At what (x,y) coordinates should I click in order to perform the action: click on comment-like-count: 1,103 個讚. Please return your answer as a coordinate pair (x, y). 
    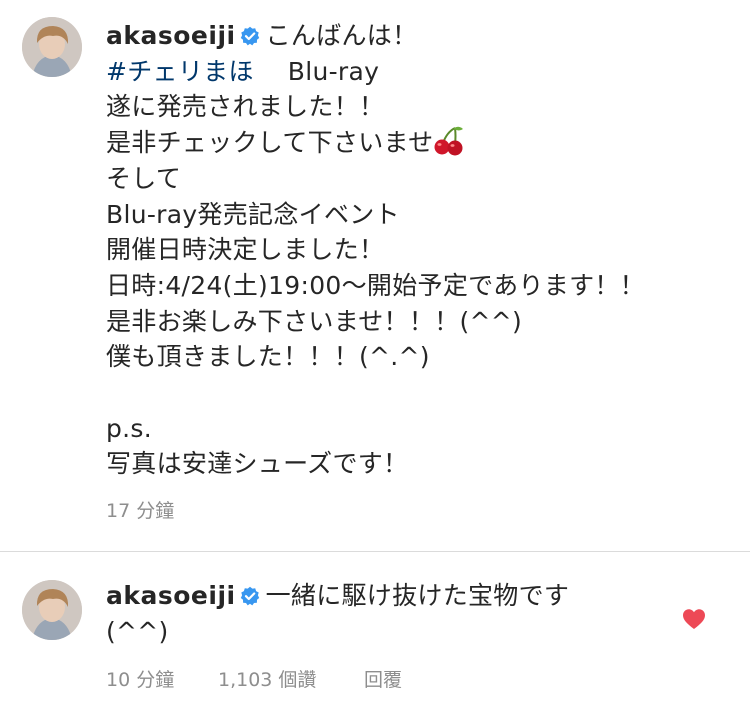
    Looking at the image, I should click on (267, 678).